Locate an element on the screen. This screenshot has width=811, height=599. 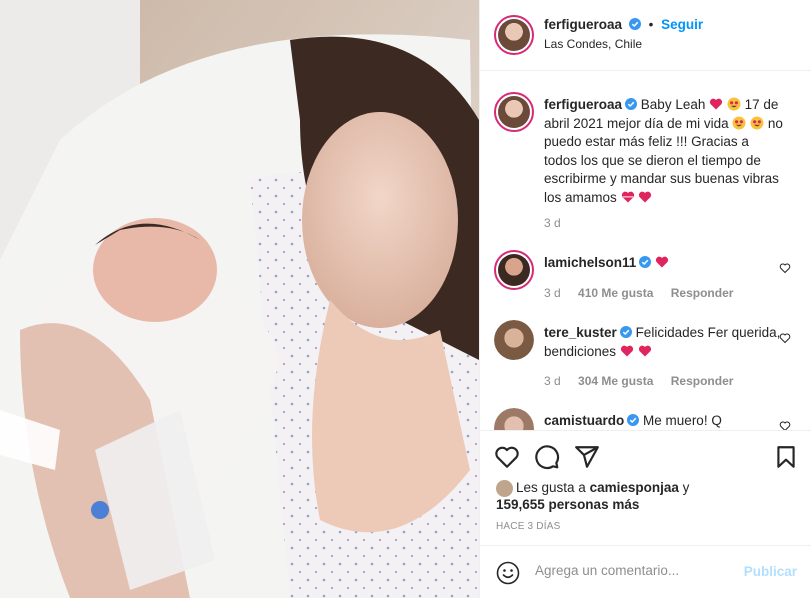
publish-button: Publicar is located at coordinates (770, 571).